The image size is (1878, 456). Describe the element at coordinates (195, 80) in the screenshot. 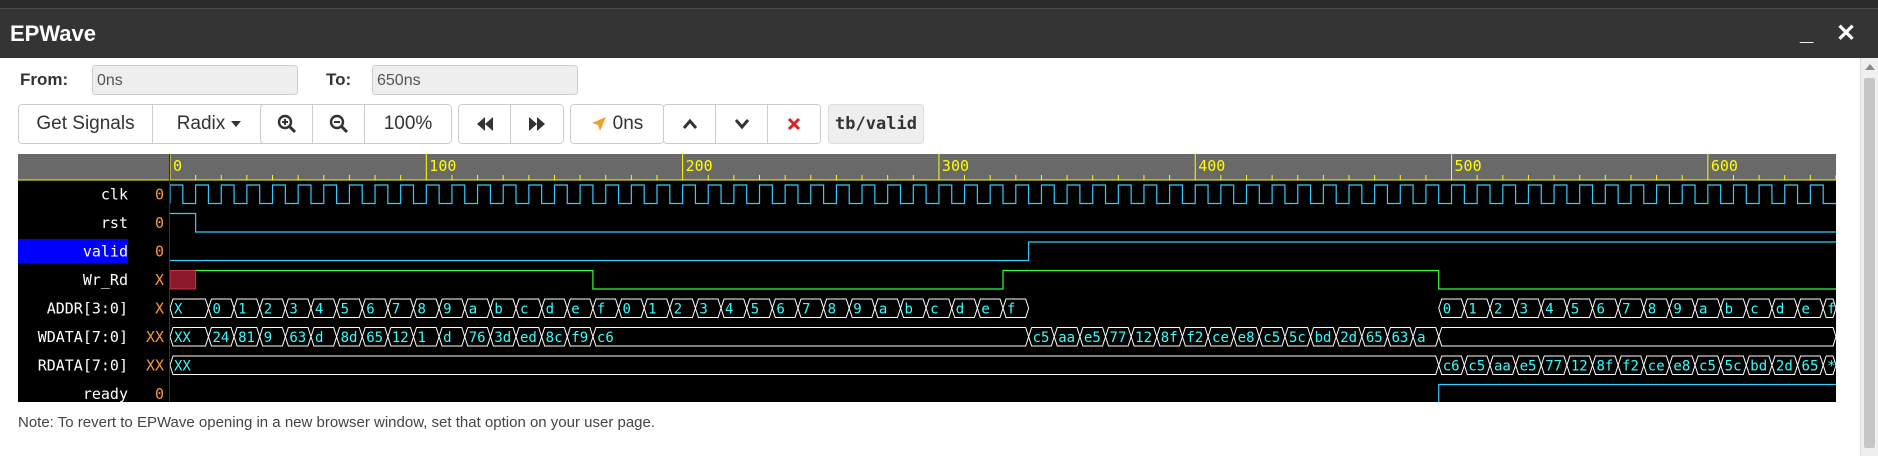

I see `from-input: 0ns` at that location.